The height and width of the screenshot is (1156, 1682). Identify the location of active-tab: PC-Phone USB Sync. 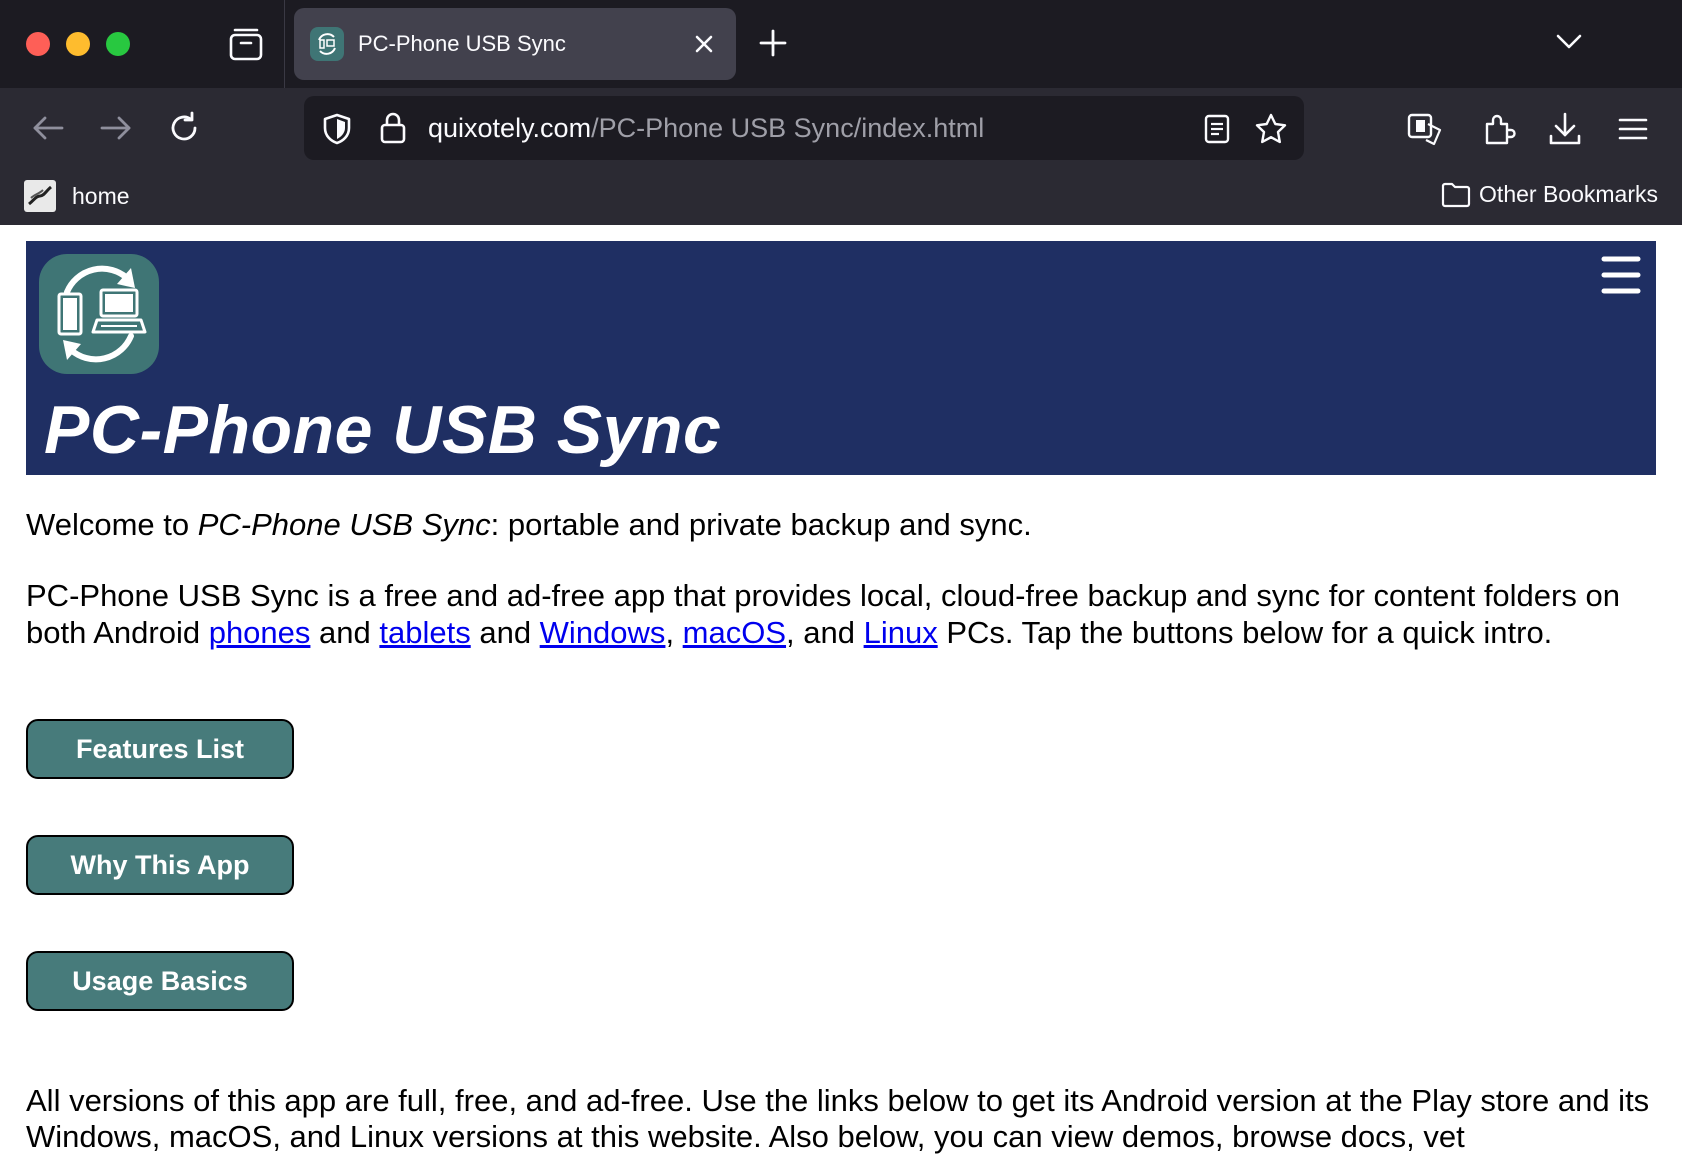
(515, 44).